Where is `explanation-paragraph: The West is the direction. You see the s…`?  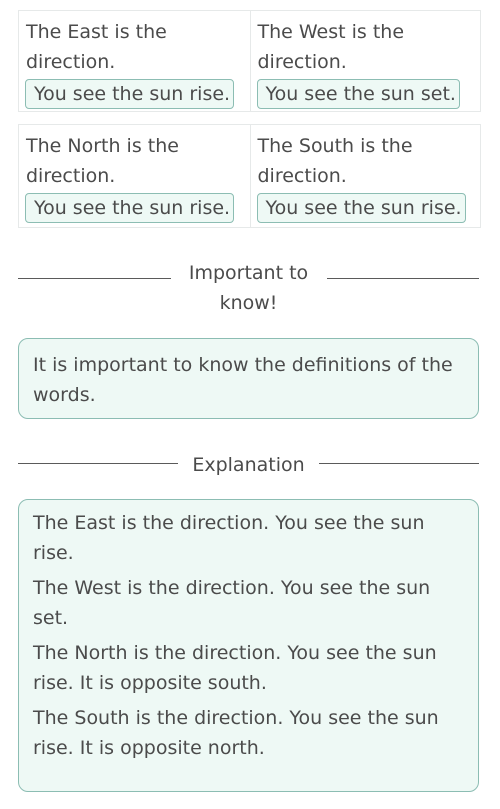 explanation-paragraph: The West is the direction. You see the s… is located at coordinates (232, 603).